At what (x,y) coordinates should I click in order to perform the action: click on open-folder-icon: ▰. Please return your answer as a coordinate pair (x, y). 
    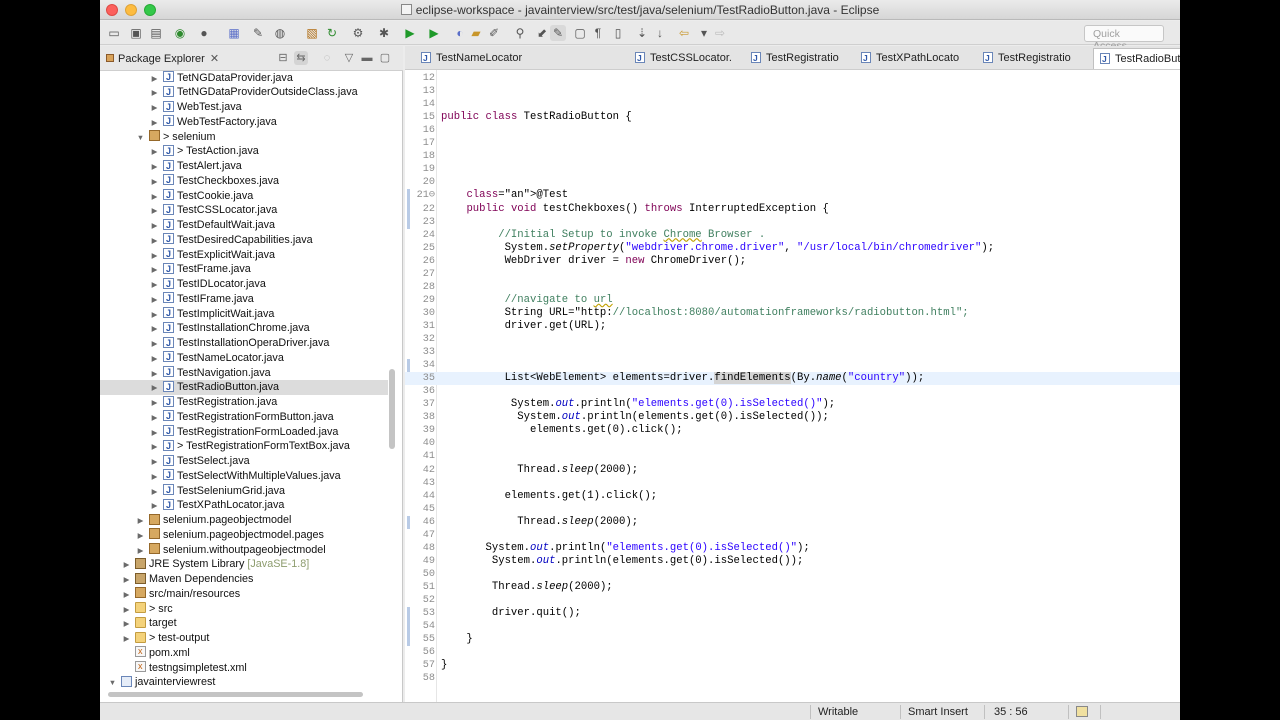
    Looking at the image, I should click on (476, 33).